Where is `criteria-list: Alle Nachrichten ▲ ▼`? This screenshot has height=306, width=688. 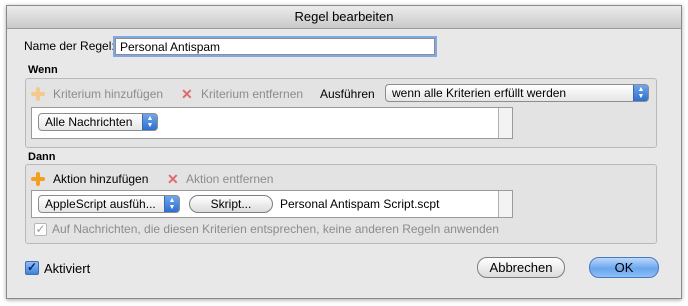
criteria-list: Alle Nachrichten ▲ ▼ is located at coordinates (272, 123).